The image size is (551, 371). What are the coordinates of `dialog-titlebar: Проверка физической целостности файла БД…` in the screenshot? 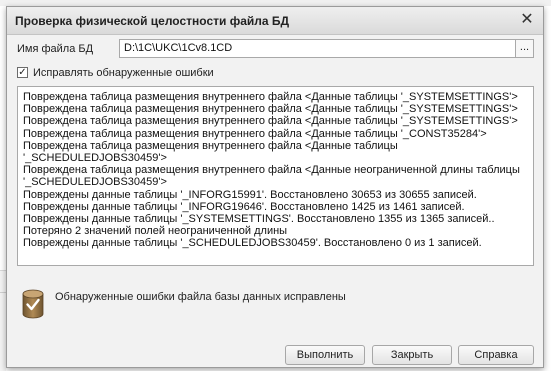 It's located at (275, 21).